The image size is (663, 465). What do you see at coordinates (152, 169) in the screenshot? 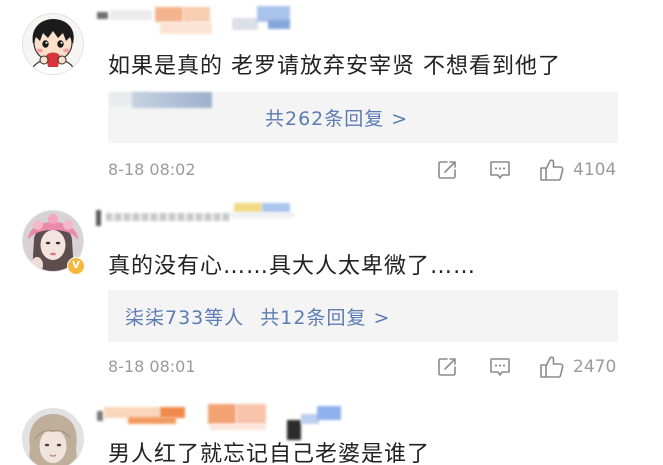
I see `comment-time: 8-18 08:02` at bounding box center [152, 169].